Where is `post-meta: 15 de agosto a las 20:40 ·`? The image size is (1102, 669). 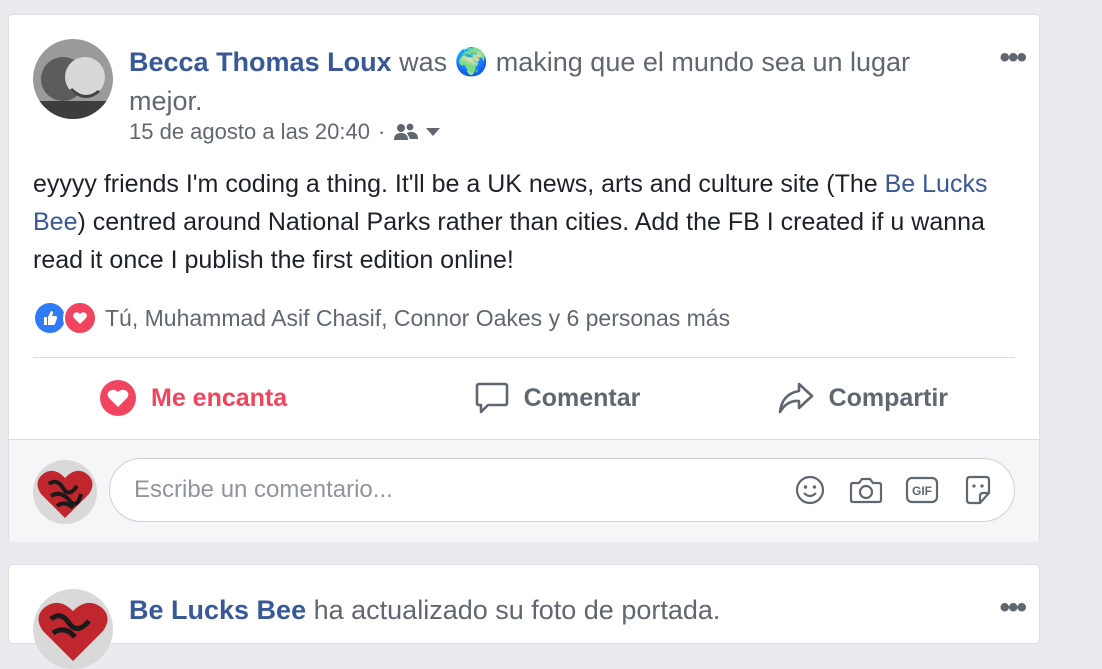 post-meta: 15 de agosto a las 20:40 · is located at coordinates (285, 132).